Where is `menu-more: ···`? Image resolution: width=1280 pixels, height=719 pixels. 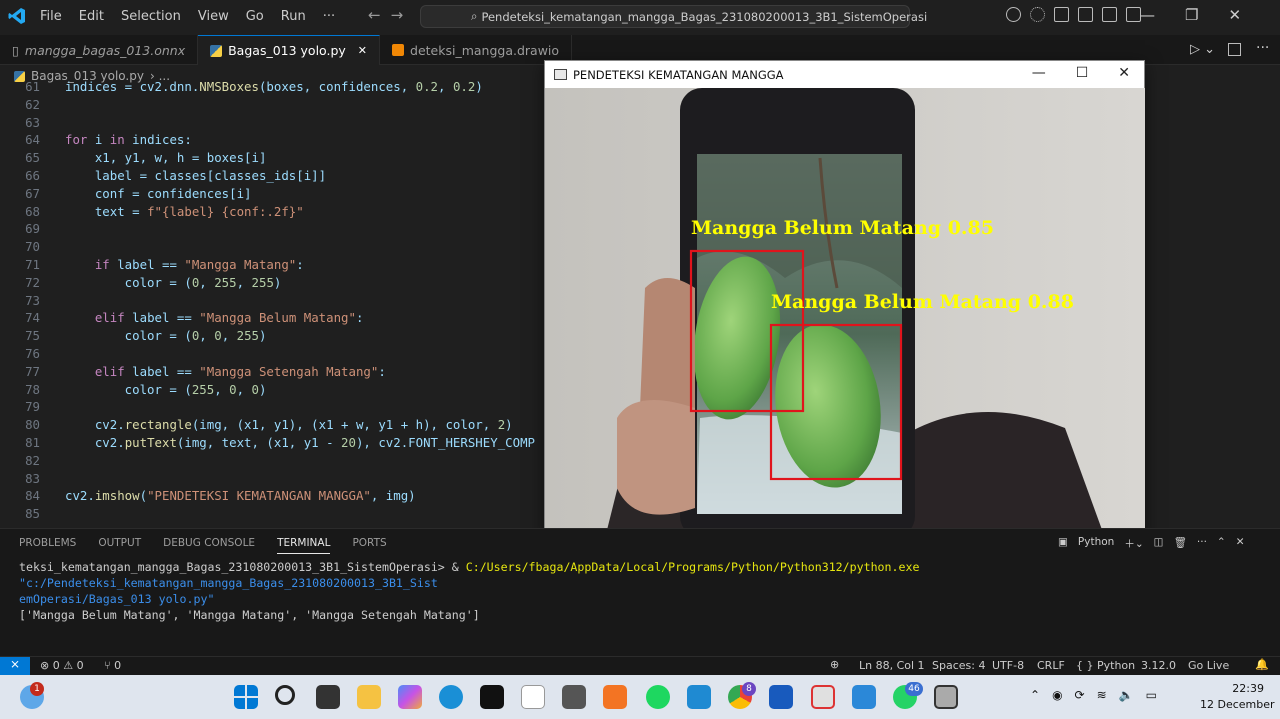 menu-more: ··· is located at coordinates (329, 16).